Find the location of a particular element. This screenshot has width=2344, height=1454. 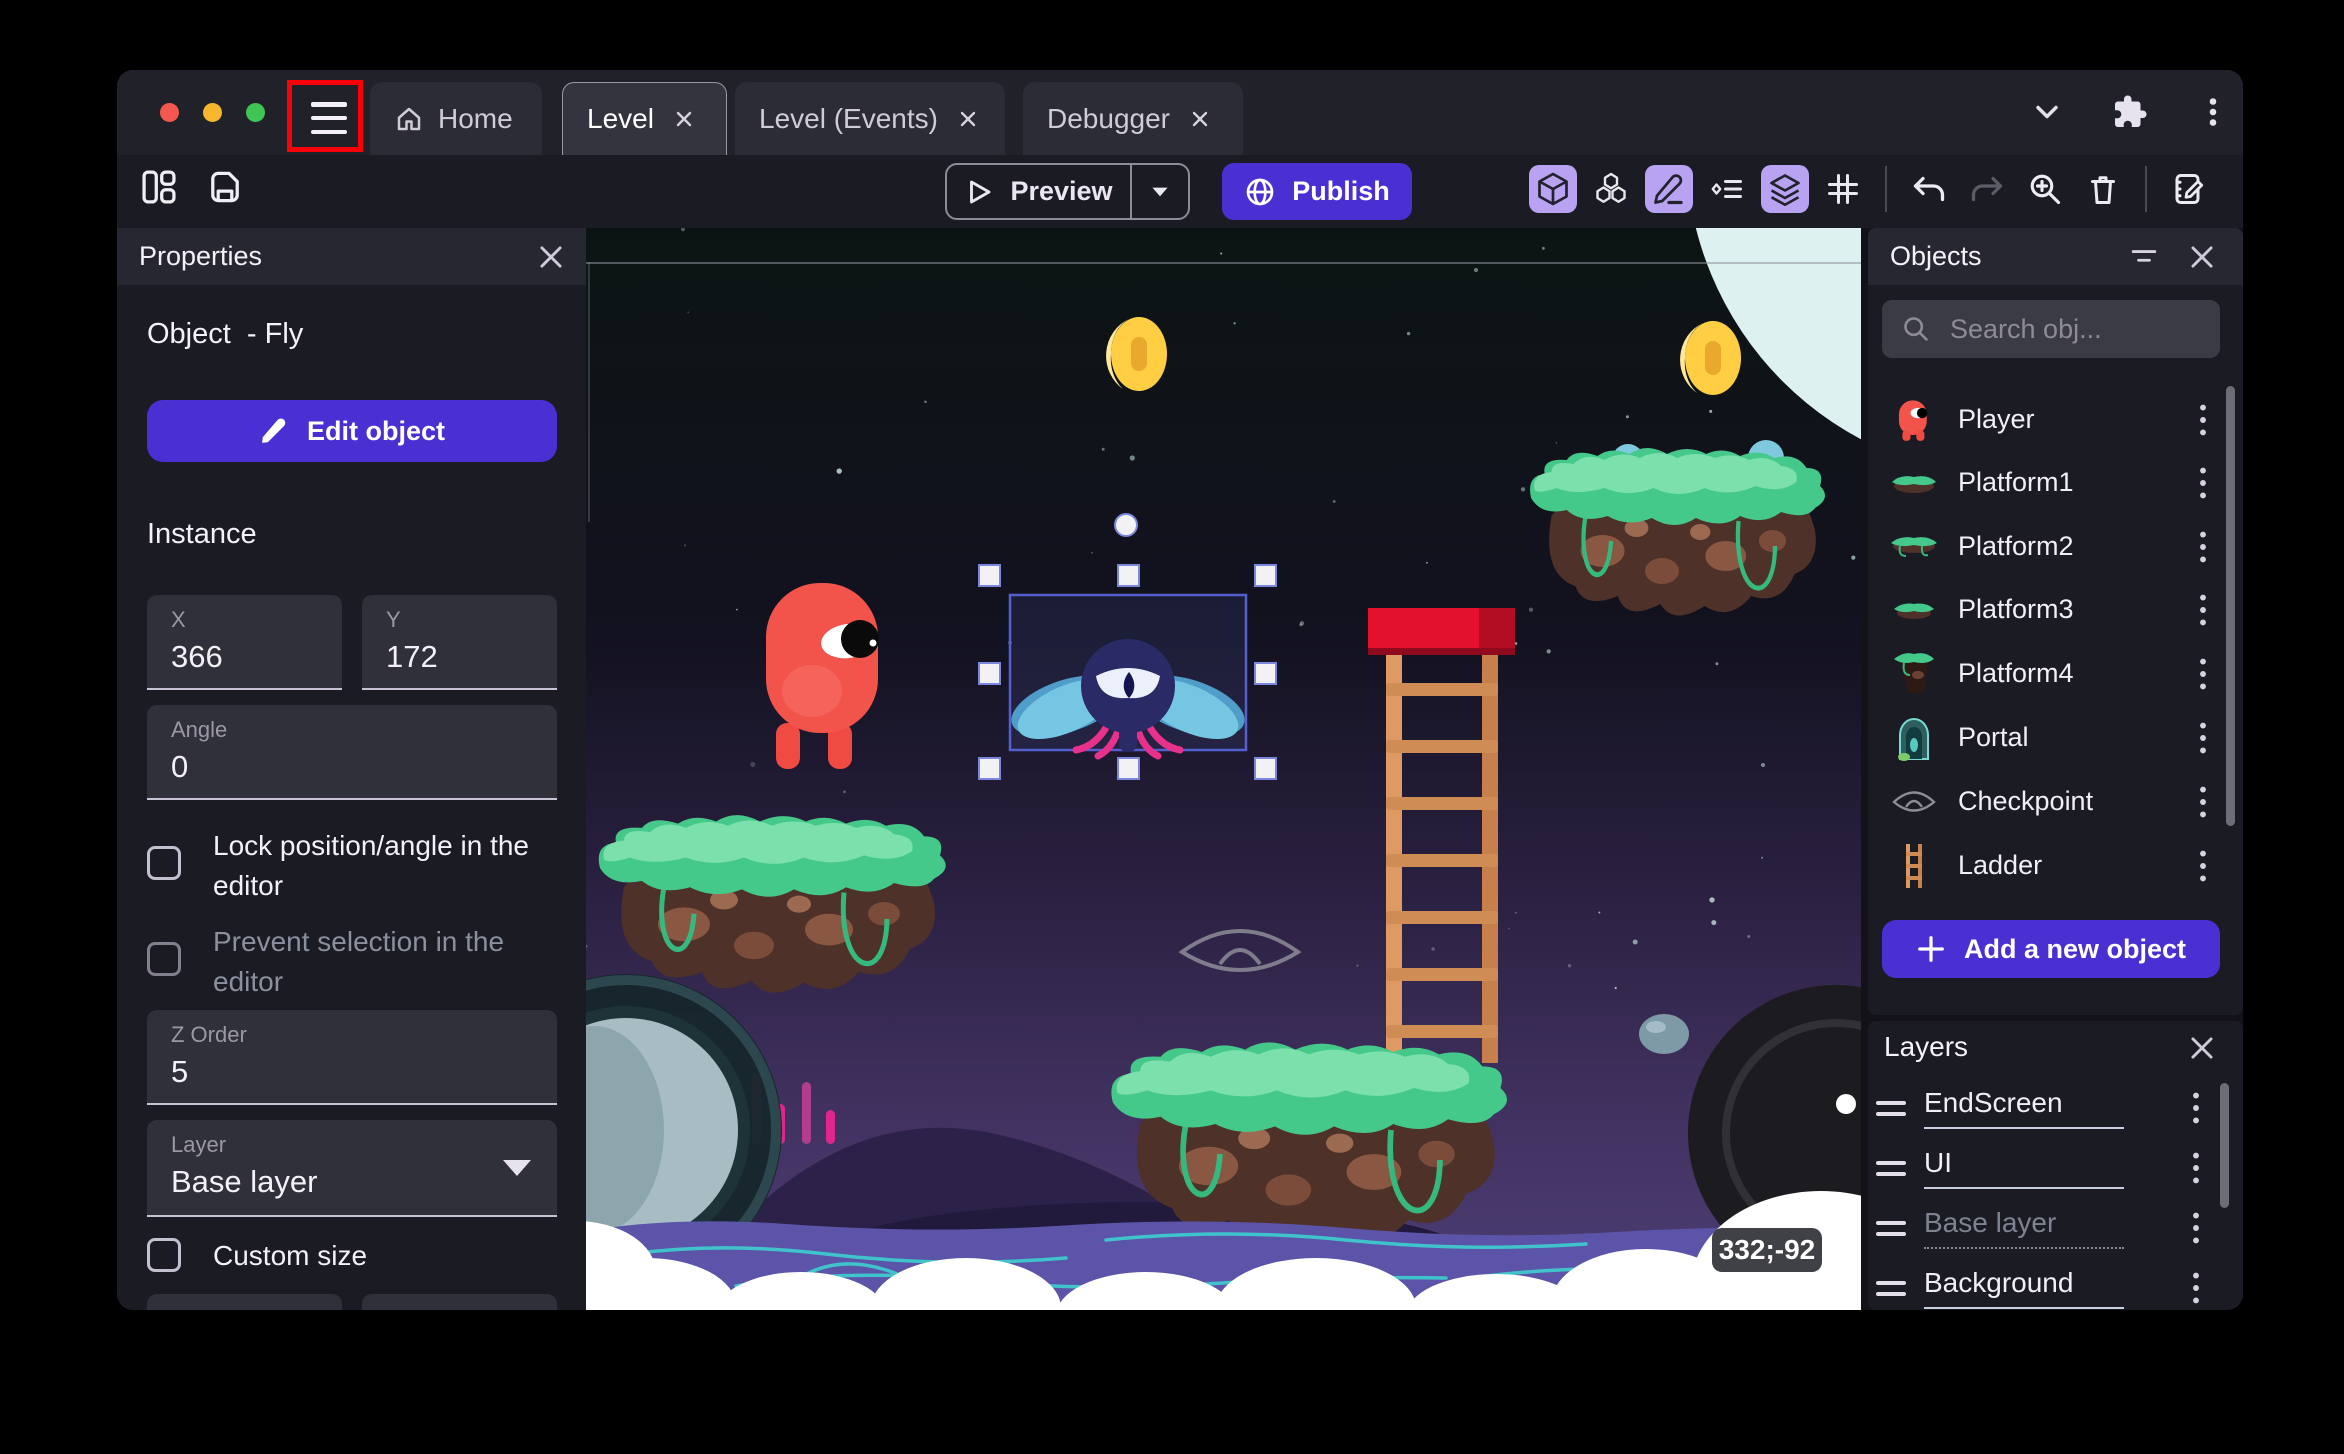

grid-toggle-button is located at coordinates (1843, 189).